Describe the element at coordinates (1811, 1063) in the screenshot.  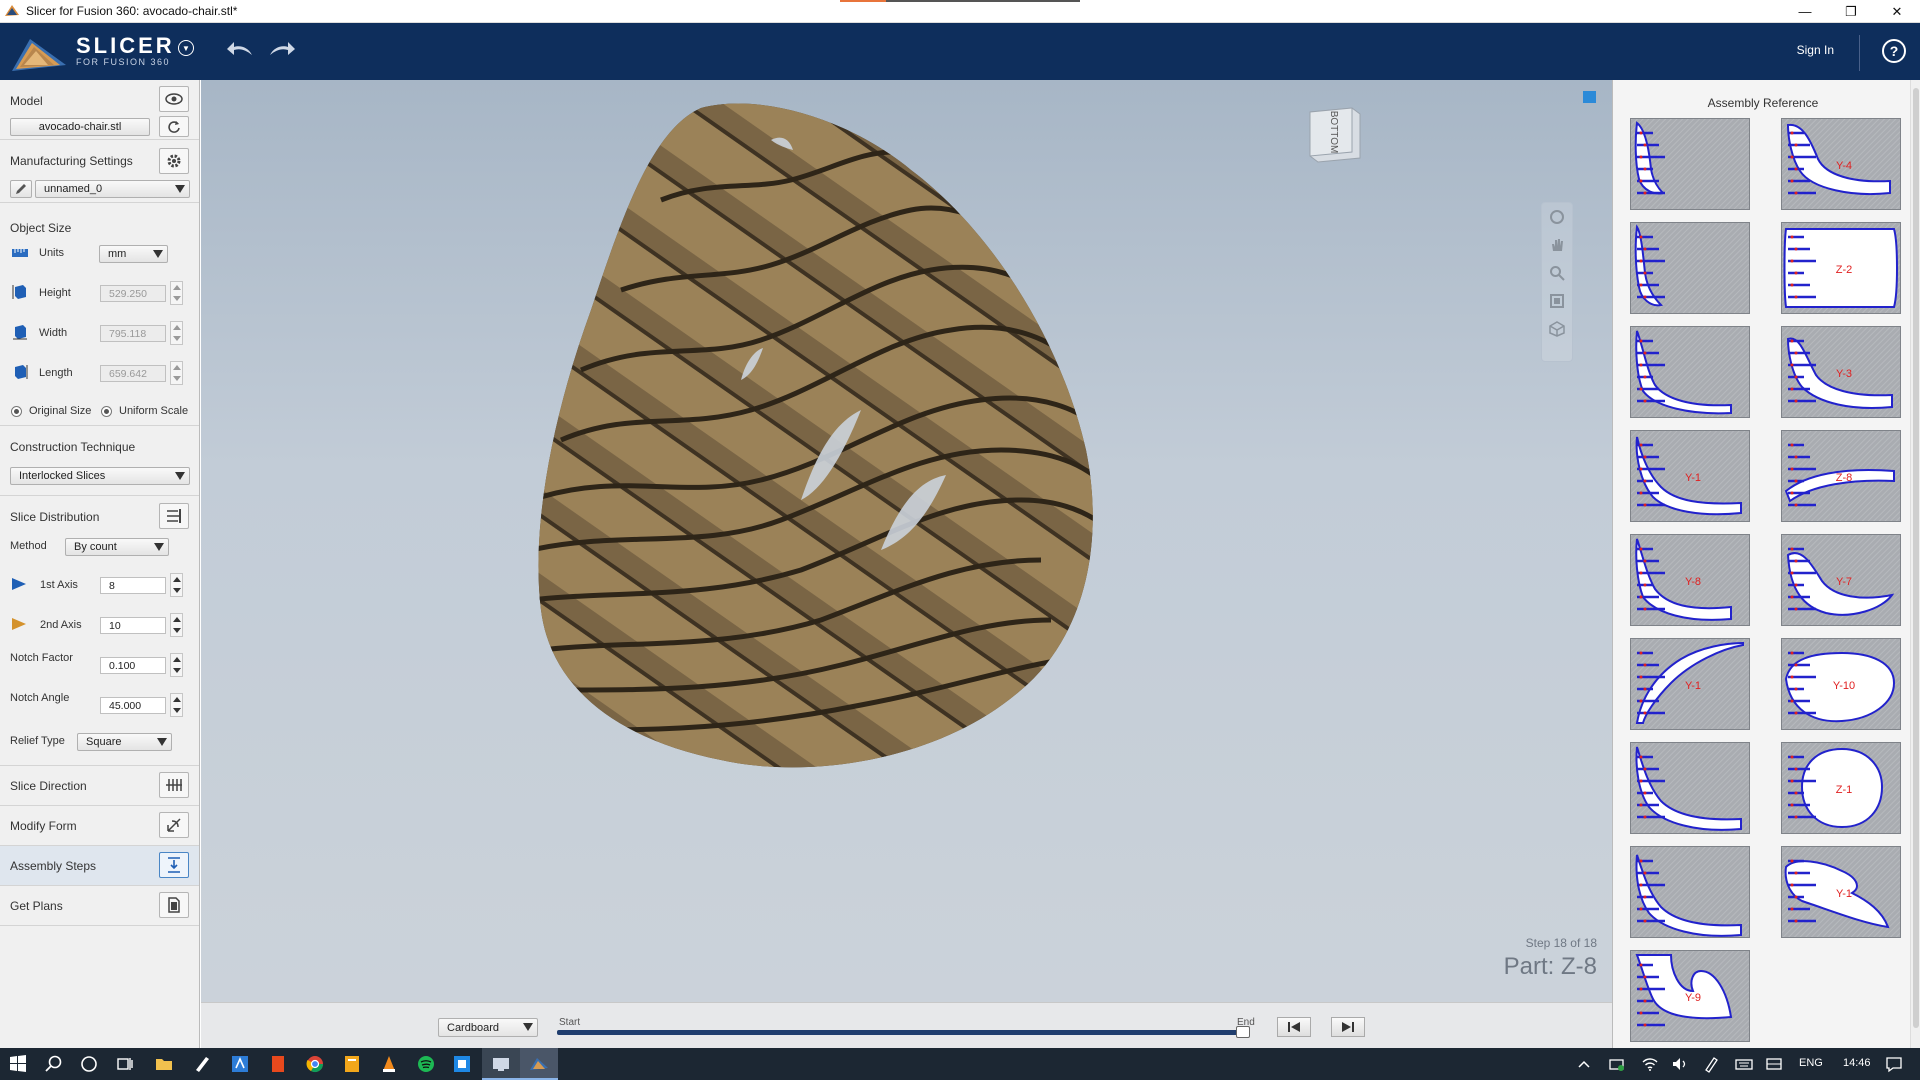
I see `language-indicator: ENG` at that location.